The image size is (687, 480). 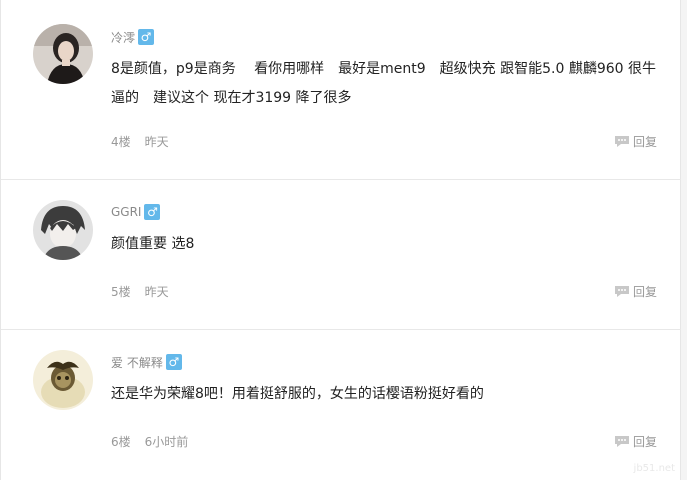 I want to click on comment-meta: 4楼 昨天, so click(x=140, y=141).